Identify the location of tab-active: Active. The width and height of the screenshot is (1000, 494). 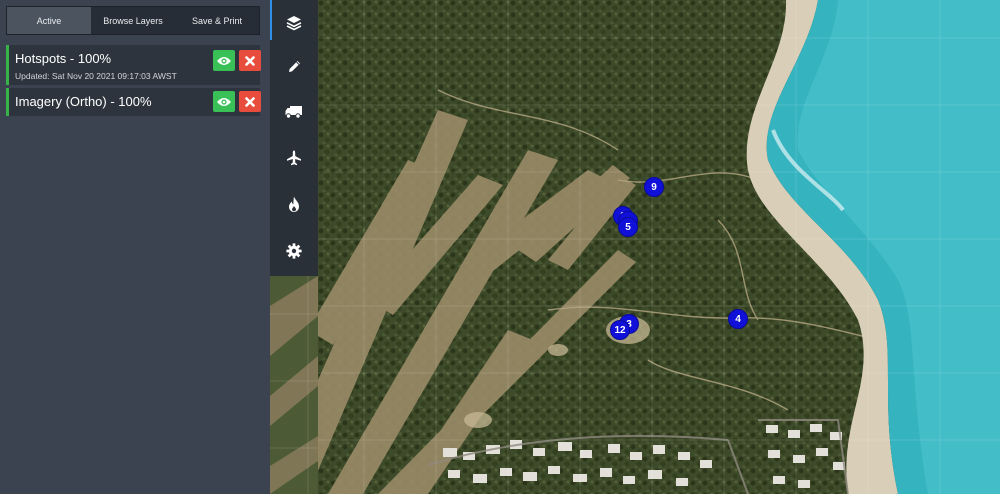
(49, 20).